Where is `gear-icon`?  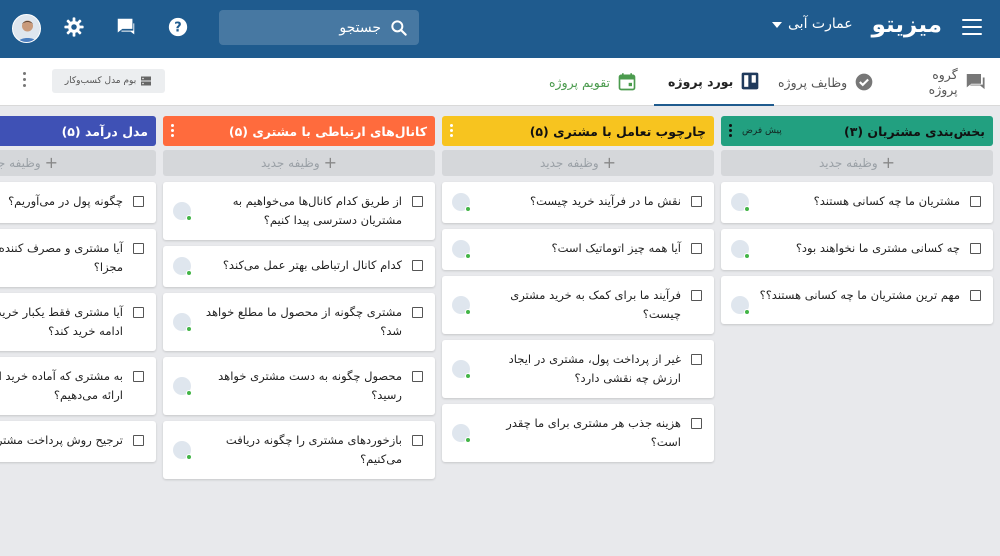
gear-icon is located at coordinates (74, 27).